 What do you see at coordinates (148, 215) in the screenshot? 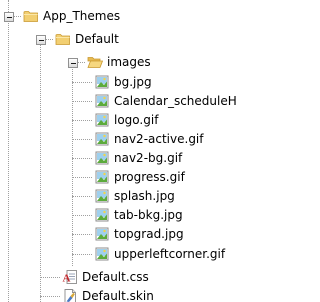
I see `tree-node-label: tab-bkg.jpg` at bounding box center [148, 215].